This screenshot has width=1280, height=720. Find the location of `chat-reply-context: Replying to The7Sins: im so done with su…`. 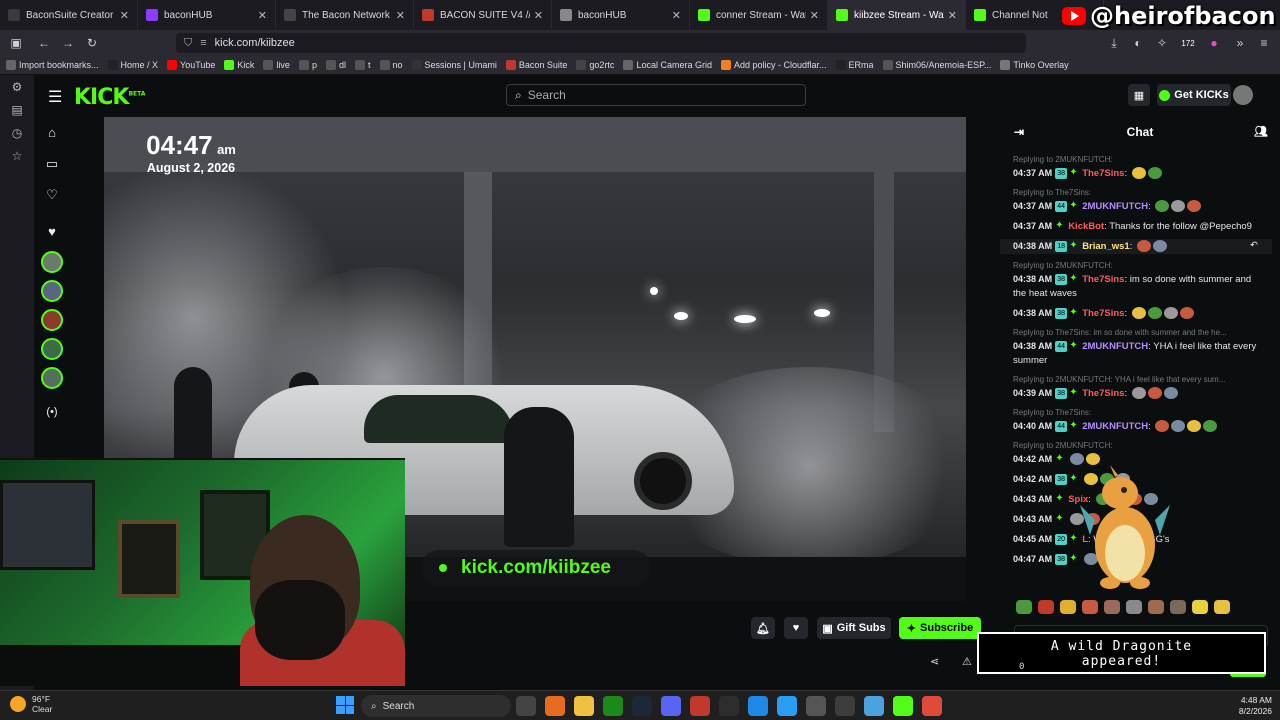

chat-reply-context: Replying to The7Sins: im so done with su… is located at coordinates (1136, 332).